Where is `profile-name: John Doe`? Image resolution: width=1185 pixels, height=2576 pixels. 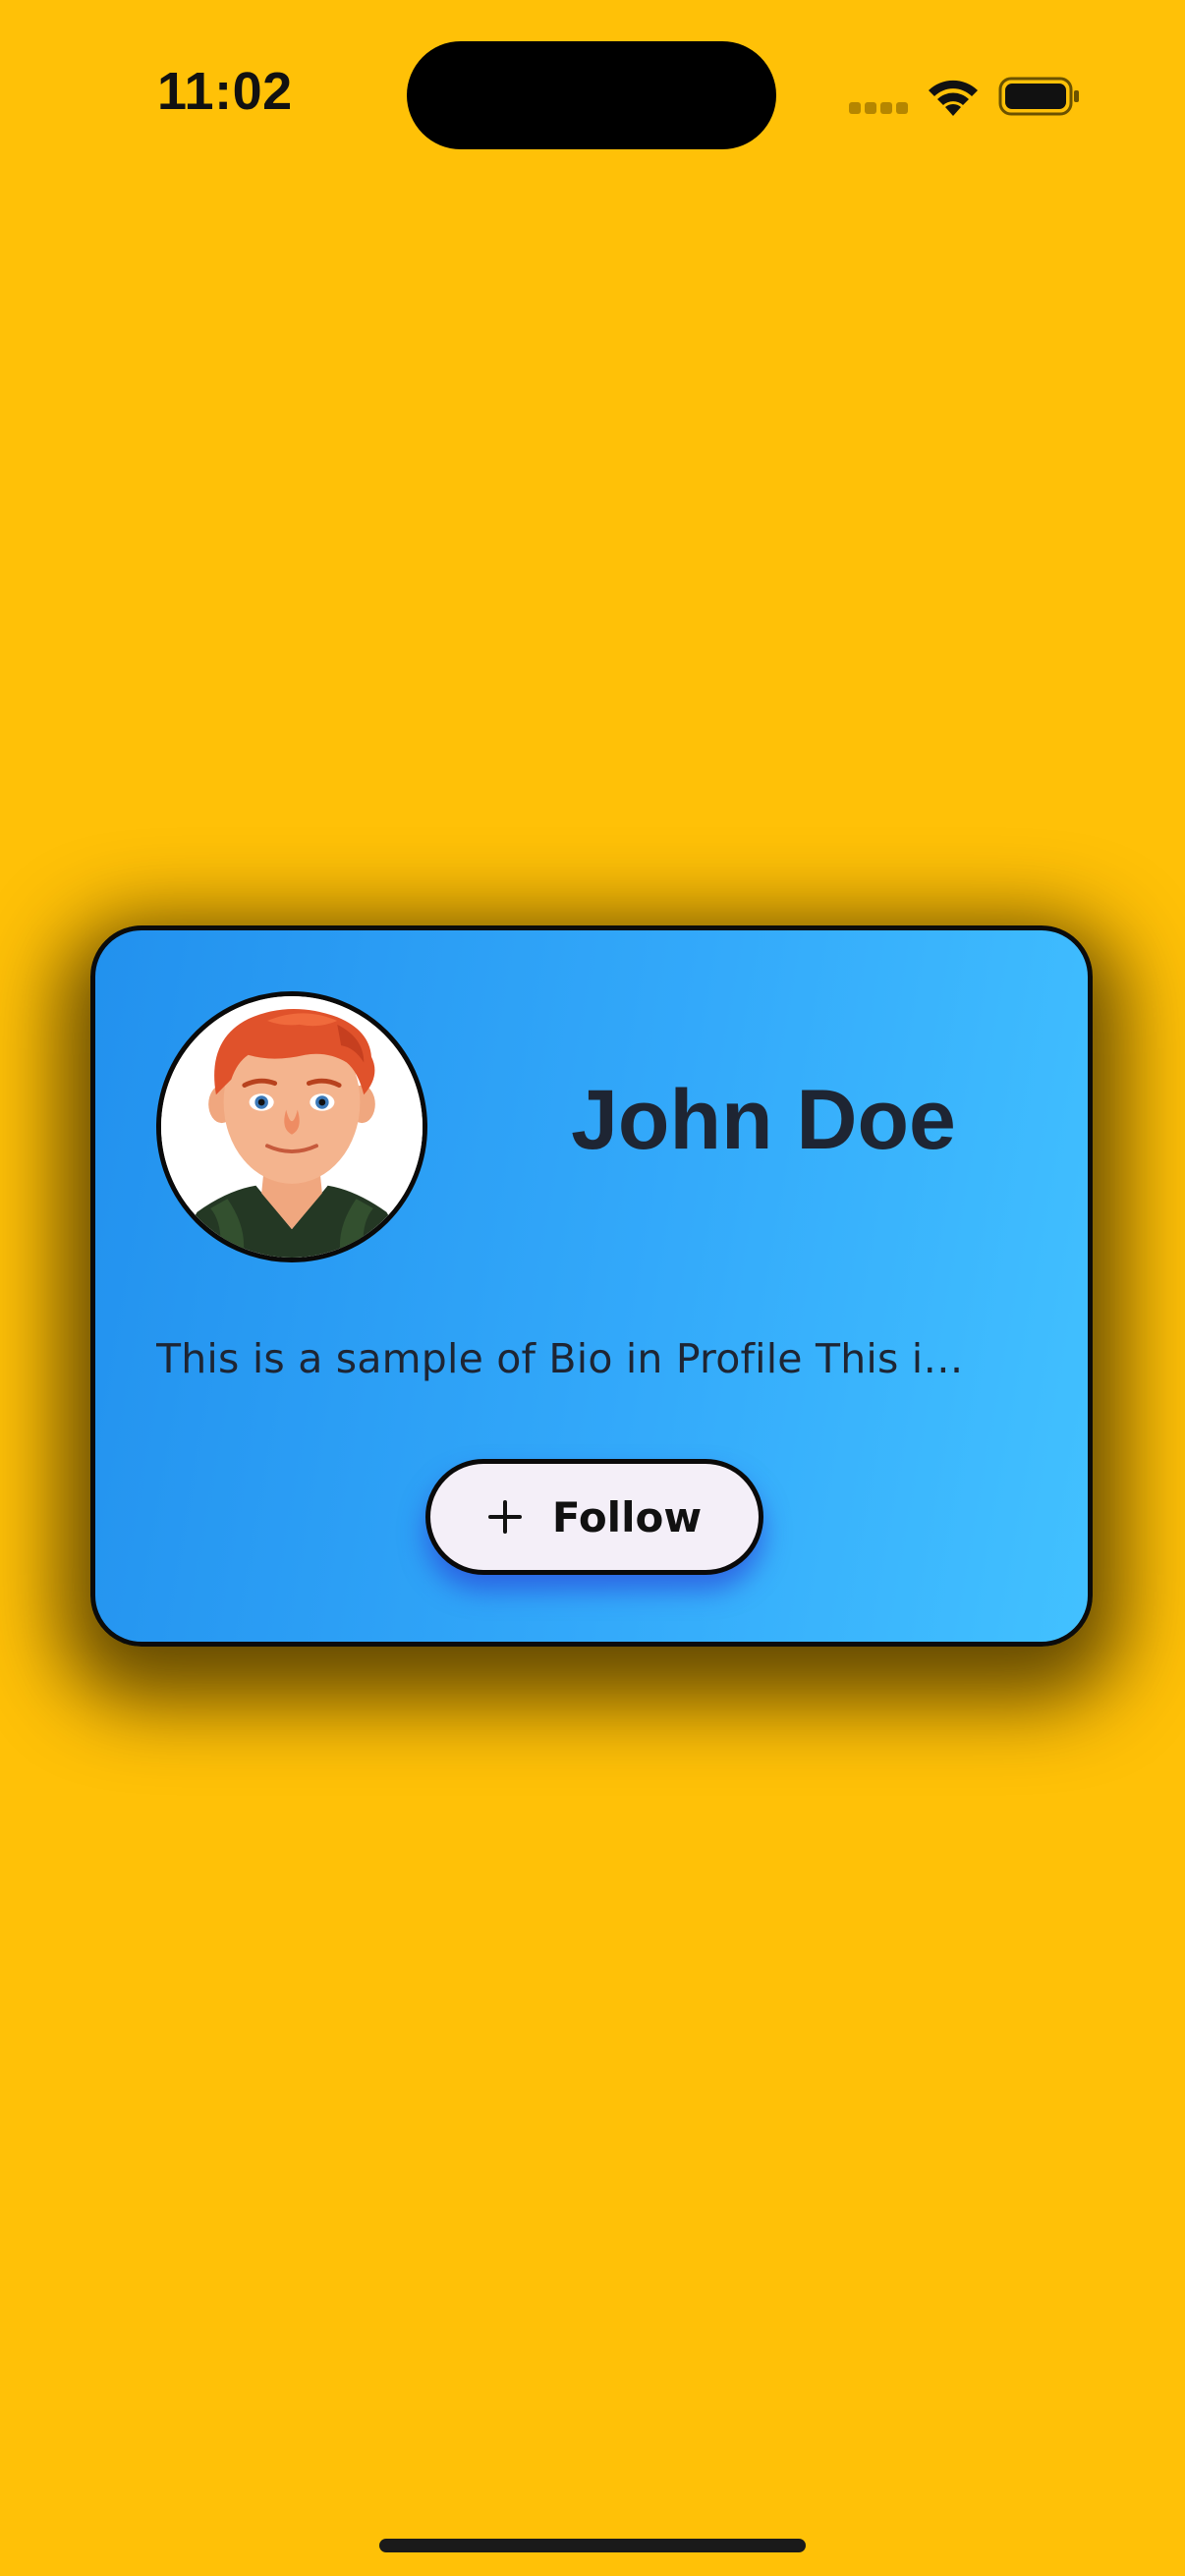
profile-name: John Doe is located at coordinates (763, 1120).